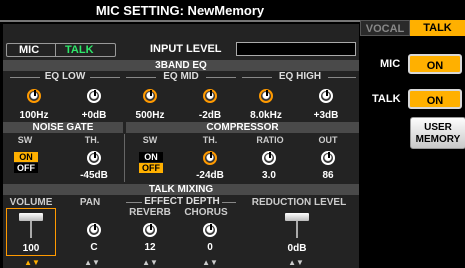  What do you see at coordinates (150, 230) in the screenshot?
I see `reverb-knob` at bounding box center [150, 230].